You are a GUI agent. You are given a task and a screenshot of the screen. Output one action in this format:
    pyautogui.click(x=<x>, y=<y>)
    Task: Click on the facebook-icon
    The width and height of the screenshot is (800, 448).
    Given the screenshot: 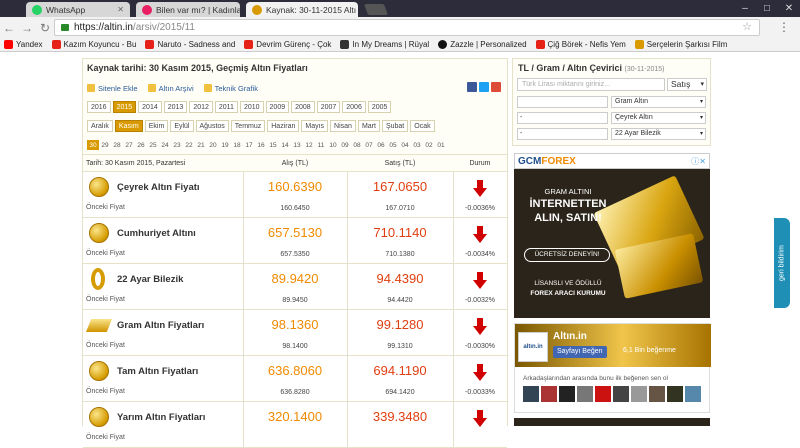 What is the action you would take?
    pyautogui.click(x=472, y=87)
    